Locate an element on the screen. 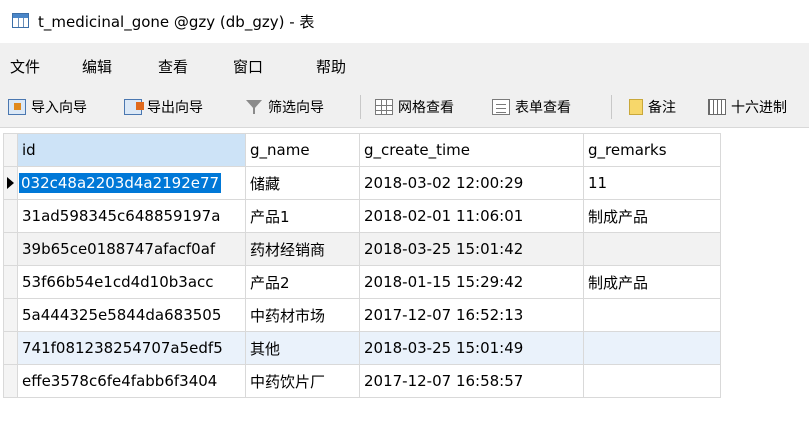 The width and height of the screenshot is (809, 423). cell-g-create-time: 2018-02-01 11:06:01 is located at coordinates (471, 216).